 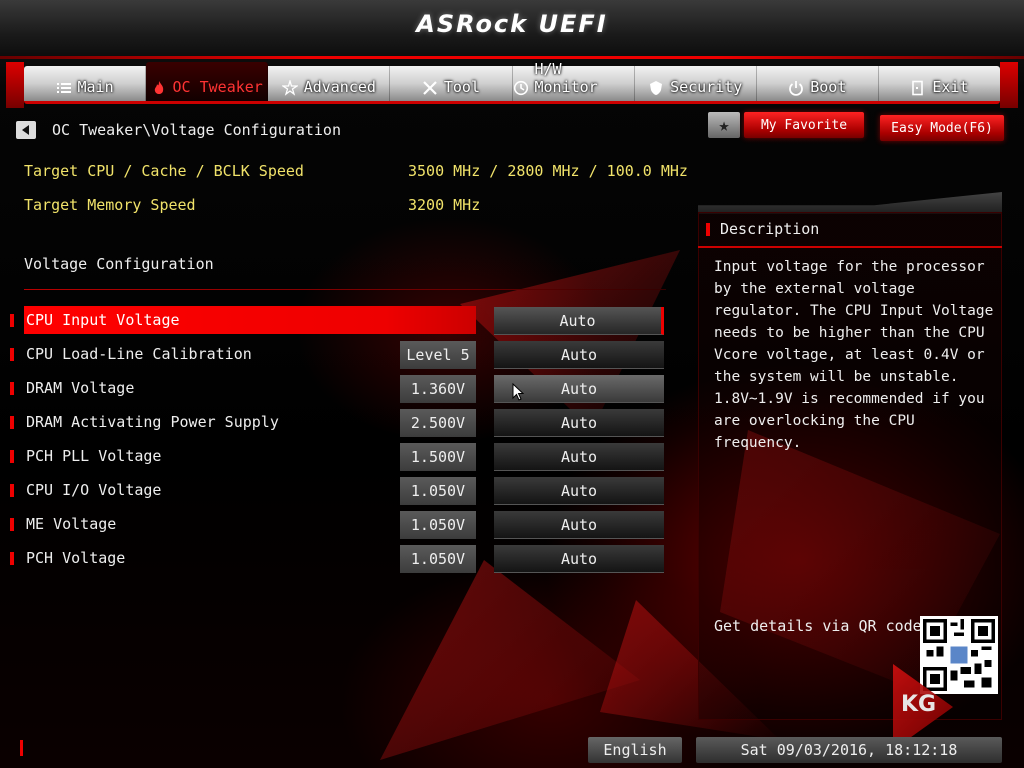 What do you see at coordinates (151, 422) in the screenshot?
I see `setting-label: DRAM Activating Power Supply` at bounding box center [151, 422].